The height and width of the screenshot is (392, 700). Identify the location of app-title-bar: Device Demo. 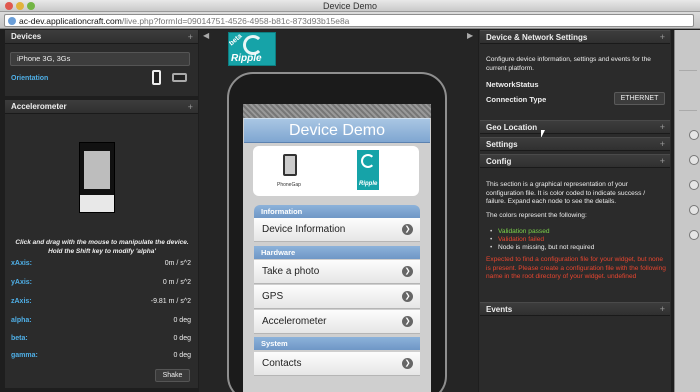
(337, 130).